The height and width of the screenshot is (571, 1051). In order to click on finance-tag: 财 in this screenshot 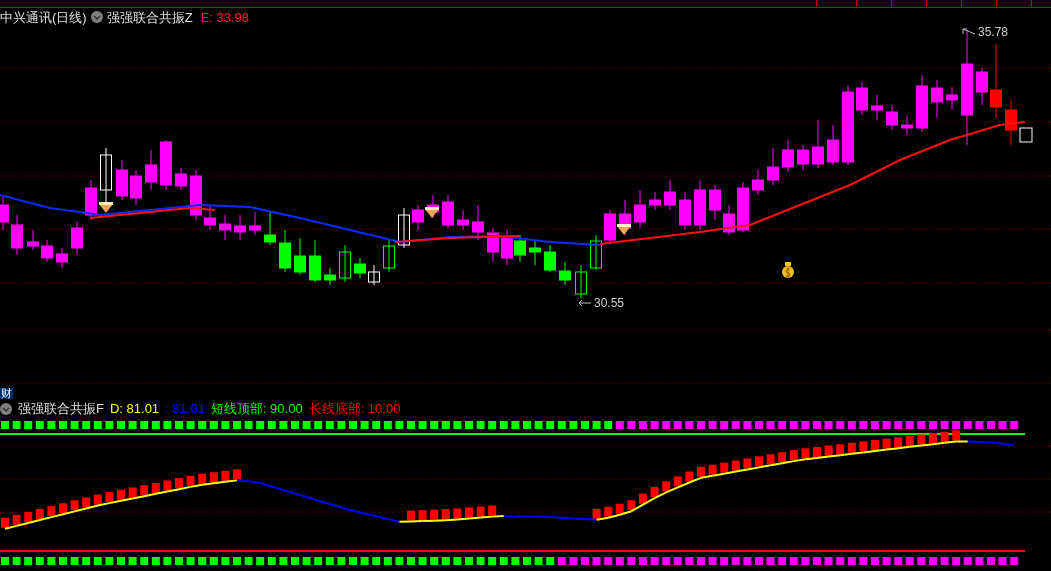, I will do `click(6, 393)`.